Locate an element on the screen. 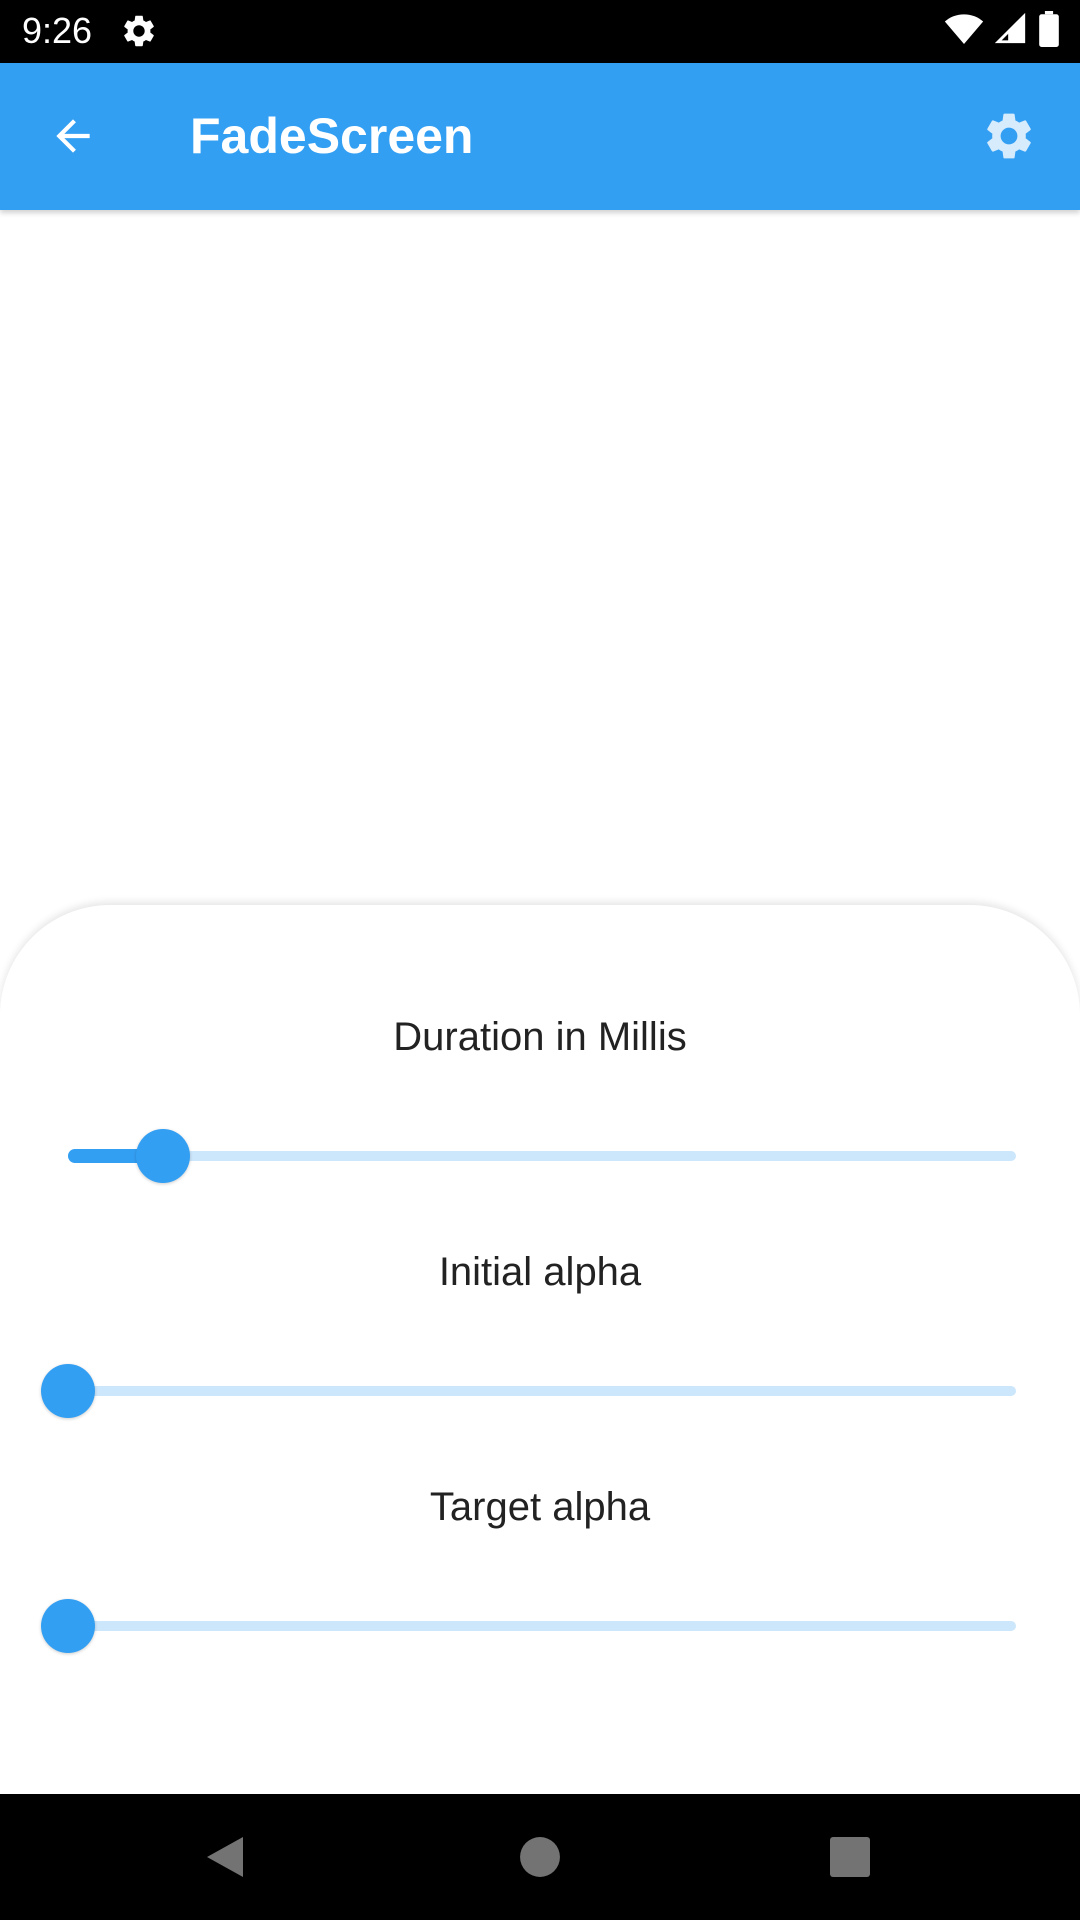  signal-icon is located at coordinates (1011, 31).